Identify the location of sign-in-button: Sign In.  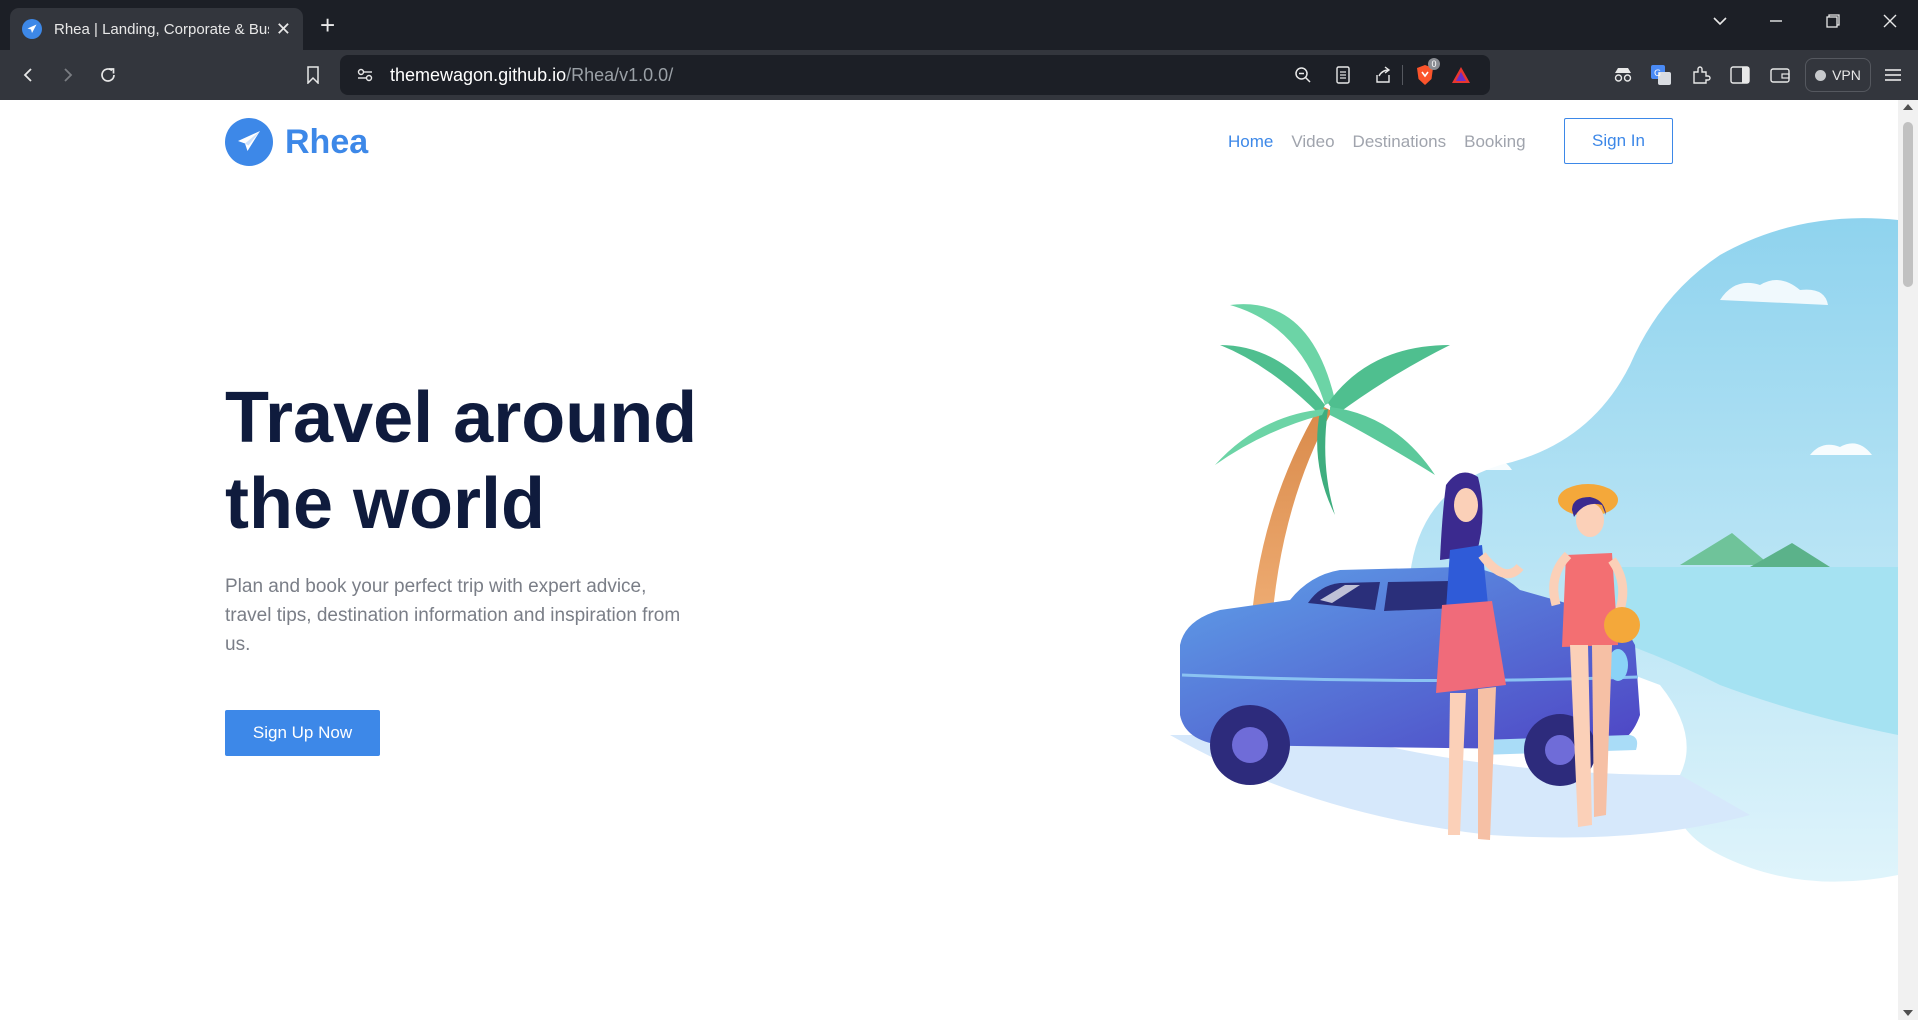
(1618, 141).